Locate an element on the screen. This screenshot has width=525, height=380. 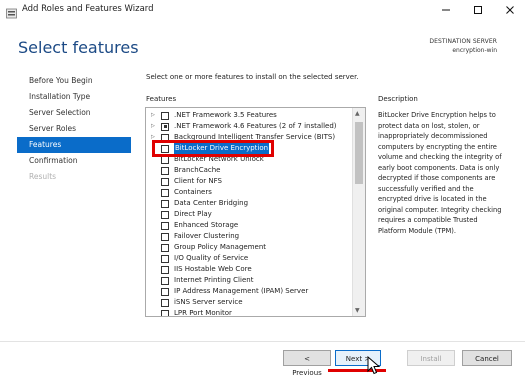
close-icon is located at coordinates (510, 10).